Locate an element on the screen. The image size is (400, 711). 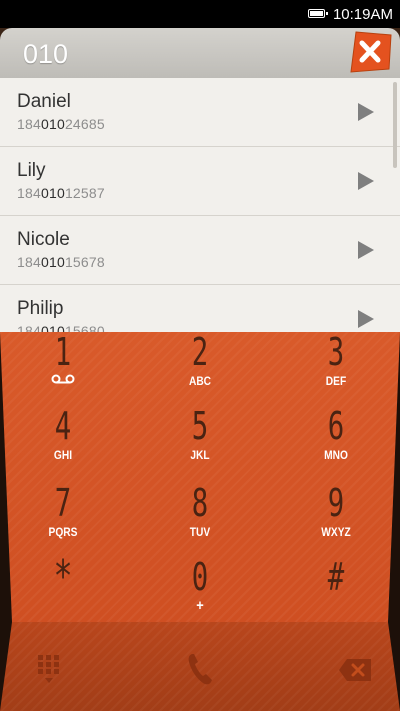
key-letters: + is located at coordinates (200, 605).